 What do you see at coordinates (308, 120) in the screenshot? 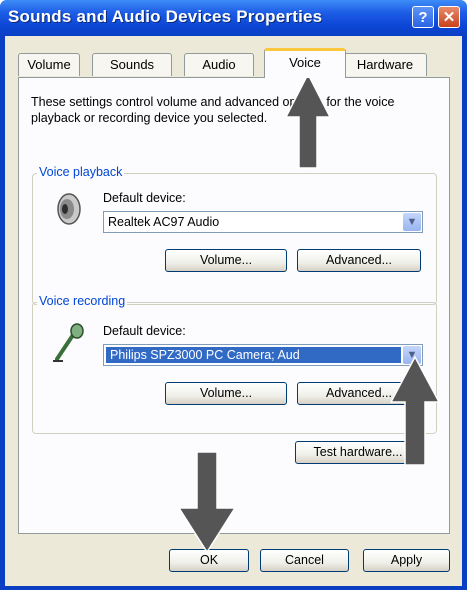
I see `arrow-up-to-voice-tab` at bounding box center [308, 120].